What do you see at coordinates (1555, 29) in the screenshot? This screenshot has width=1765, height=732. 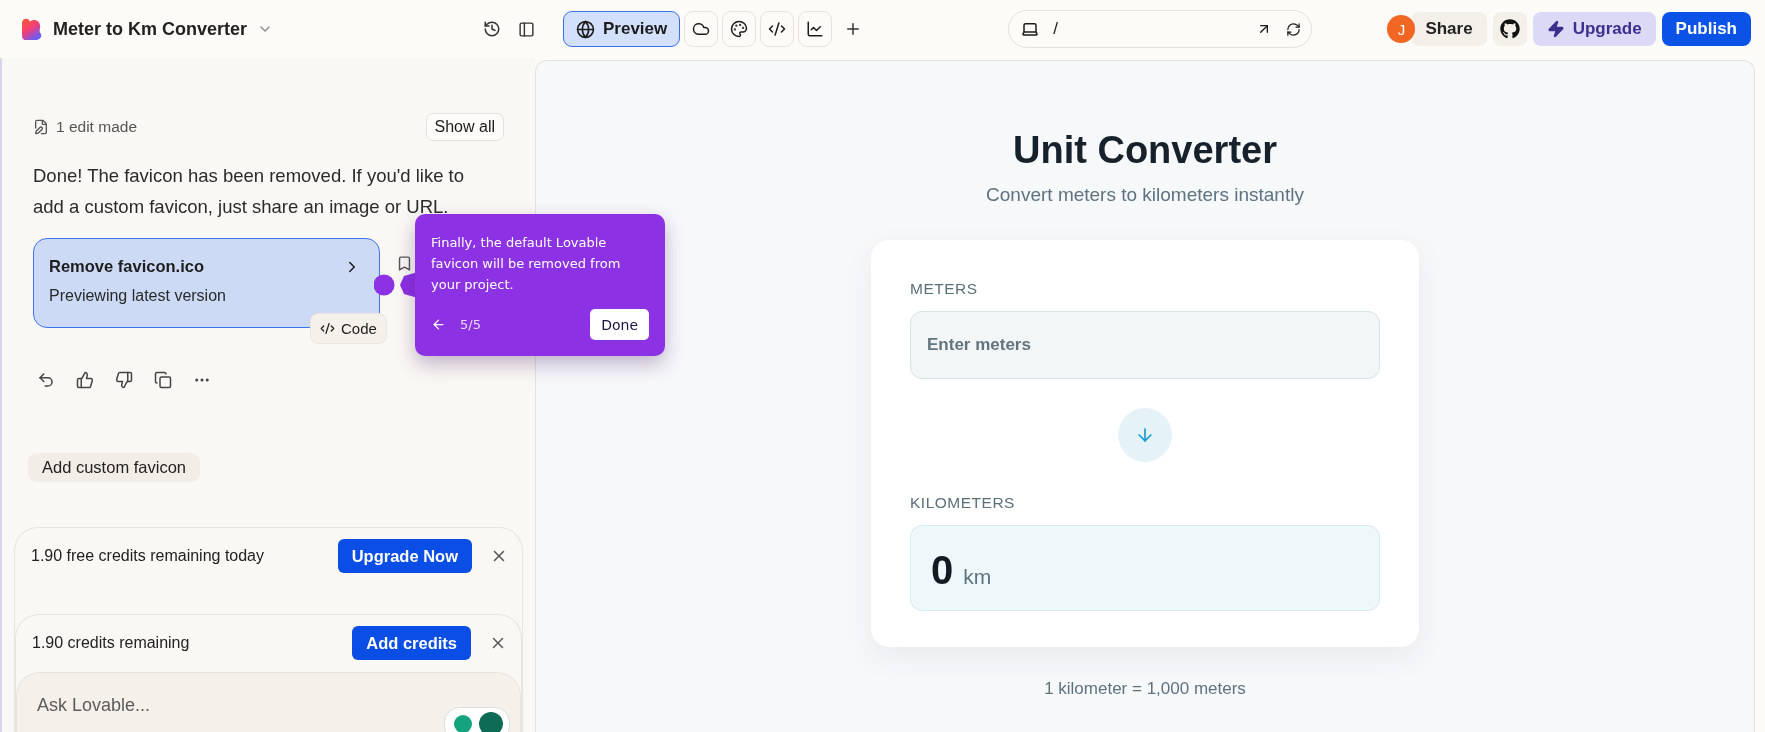 I see `lightning-icon` at bounding box center [1555, 29].